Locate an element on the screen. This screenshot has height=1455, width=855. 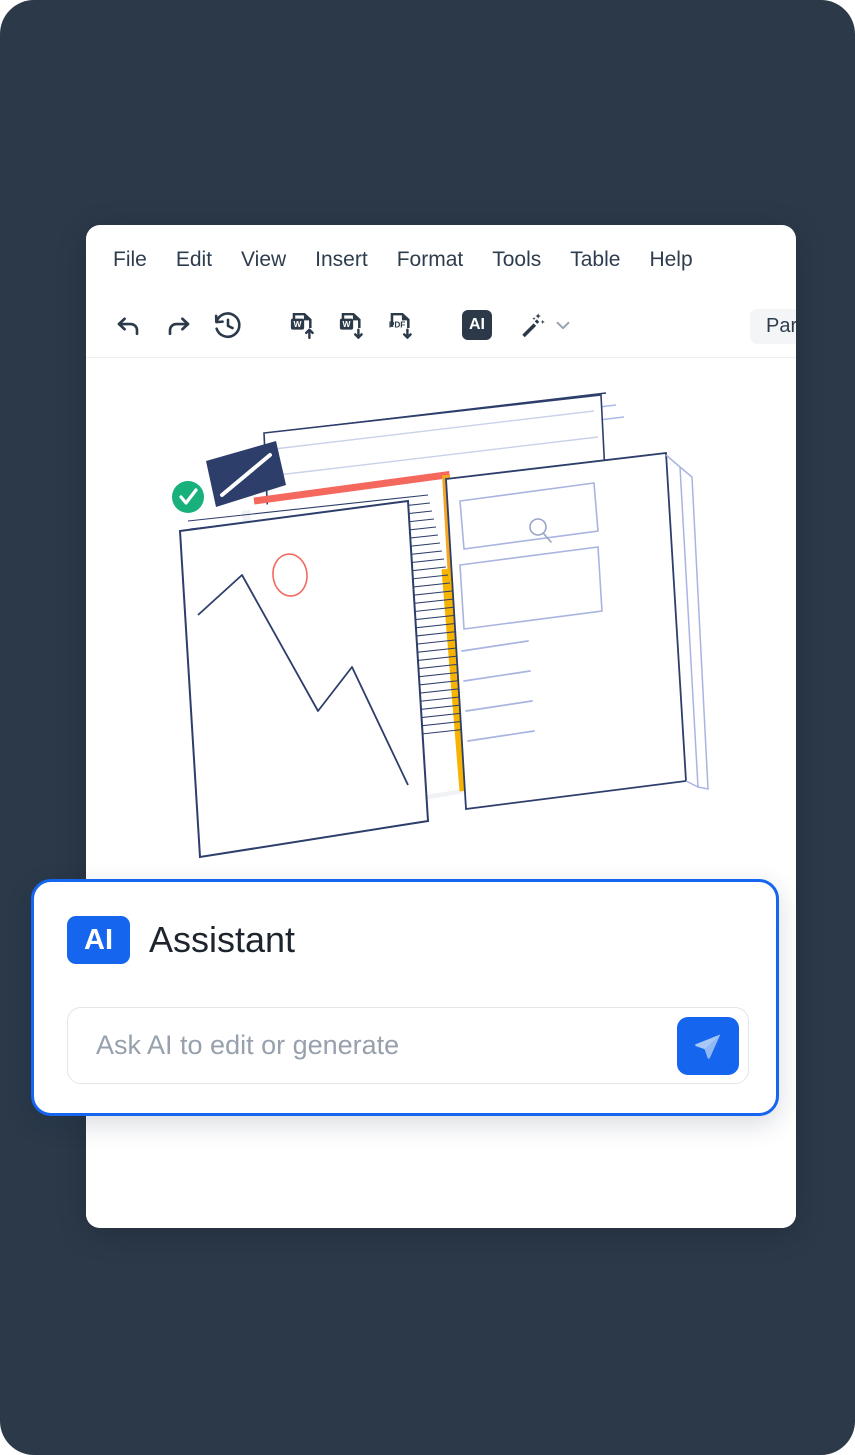
export-pdf-button: PDF is located at coordinates (401, 325).